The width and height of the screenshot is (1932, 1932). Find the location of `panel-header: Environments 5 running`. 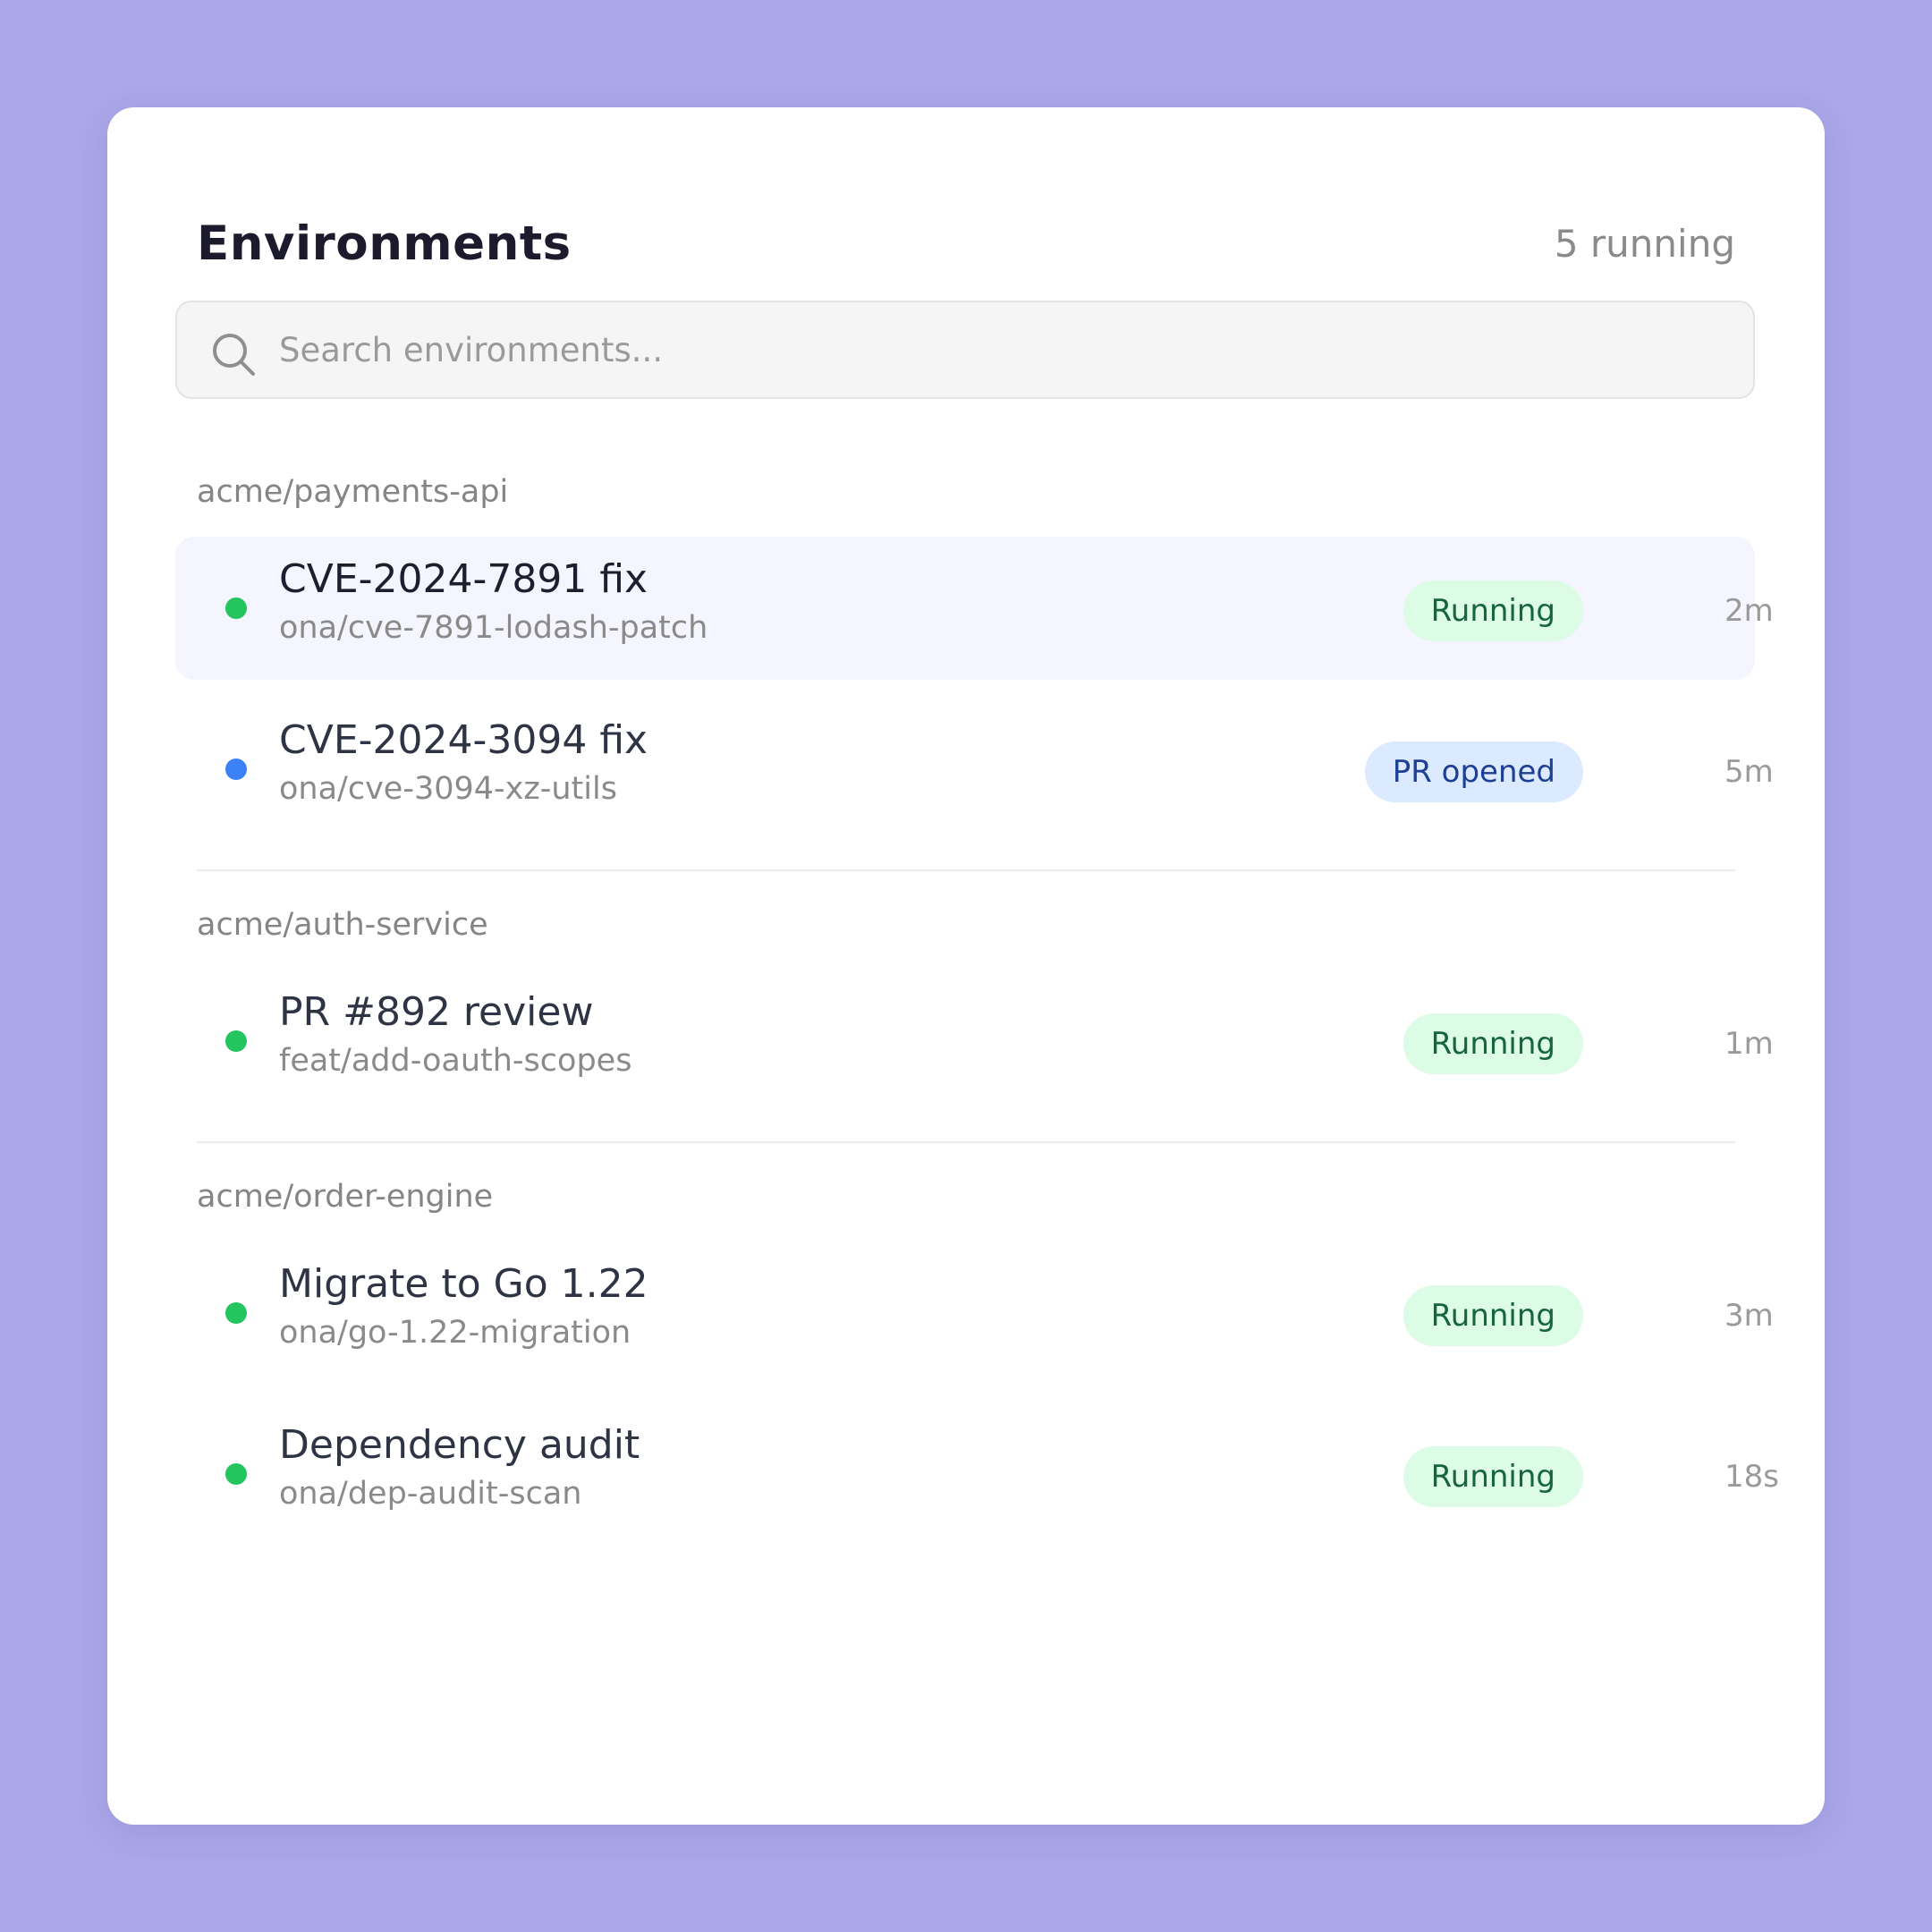

panel-header: Environments 5 running is located at coordinates (966, 243).